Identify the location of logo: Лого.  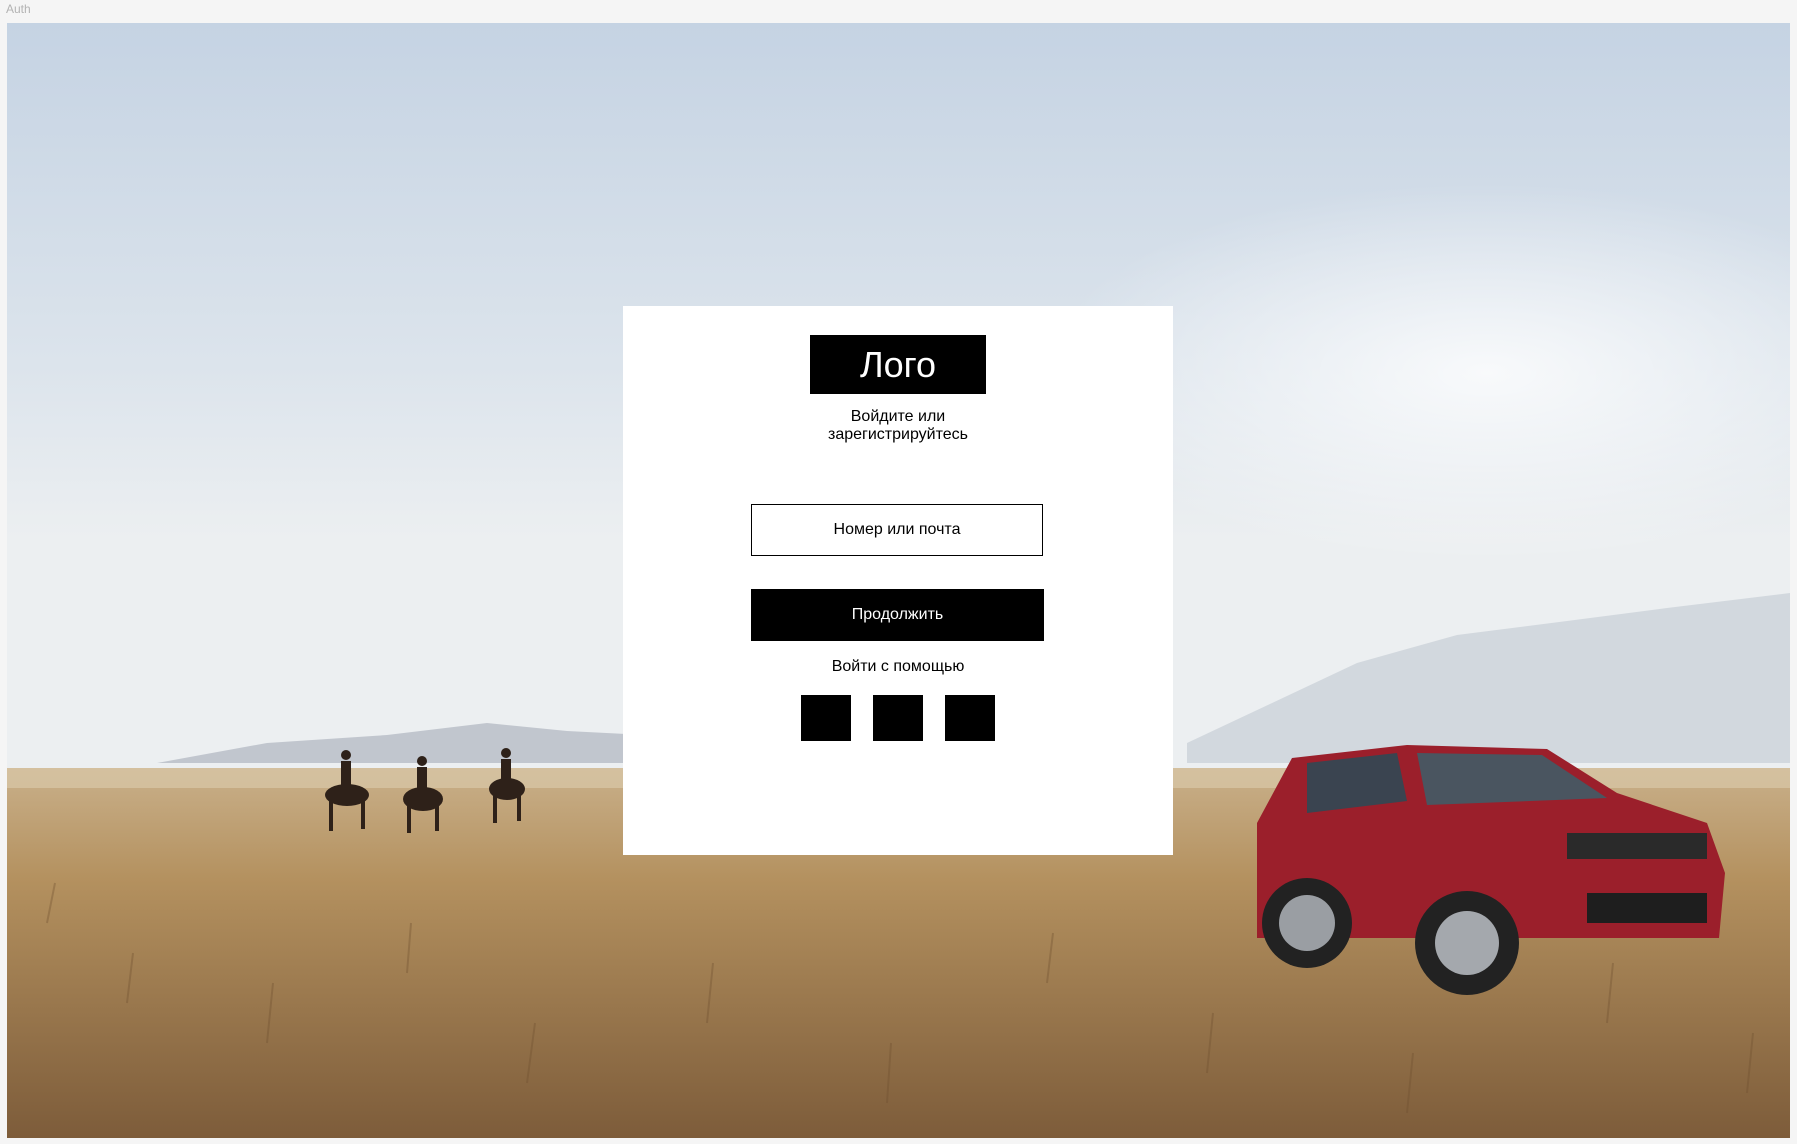
(898, 364).